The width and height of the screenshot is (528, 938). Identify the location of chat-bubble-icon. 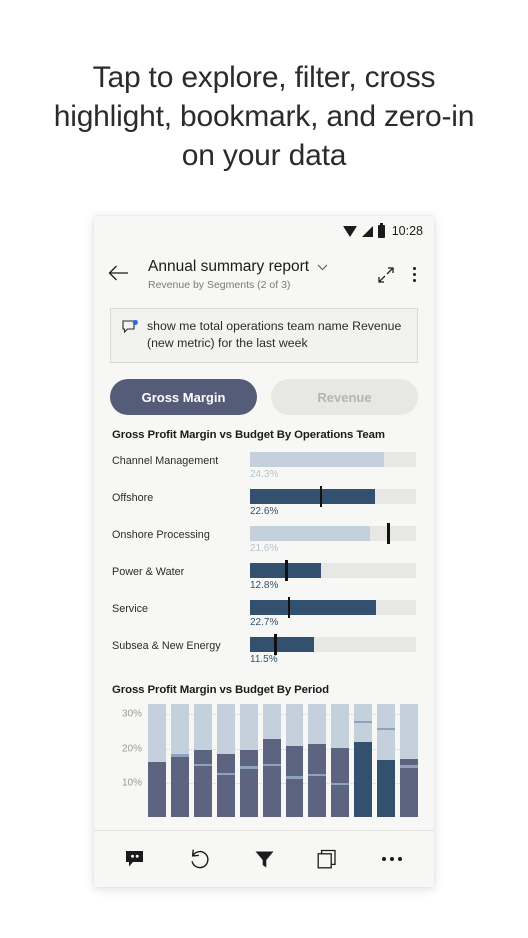
(130, 327).